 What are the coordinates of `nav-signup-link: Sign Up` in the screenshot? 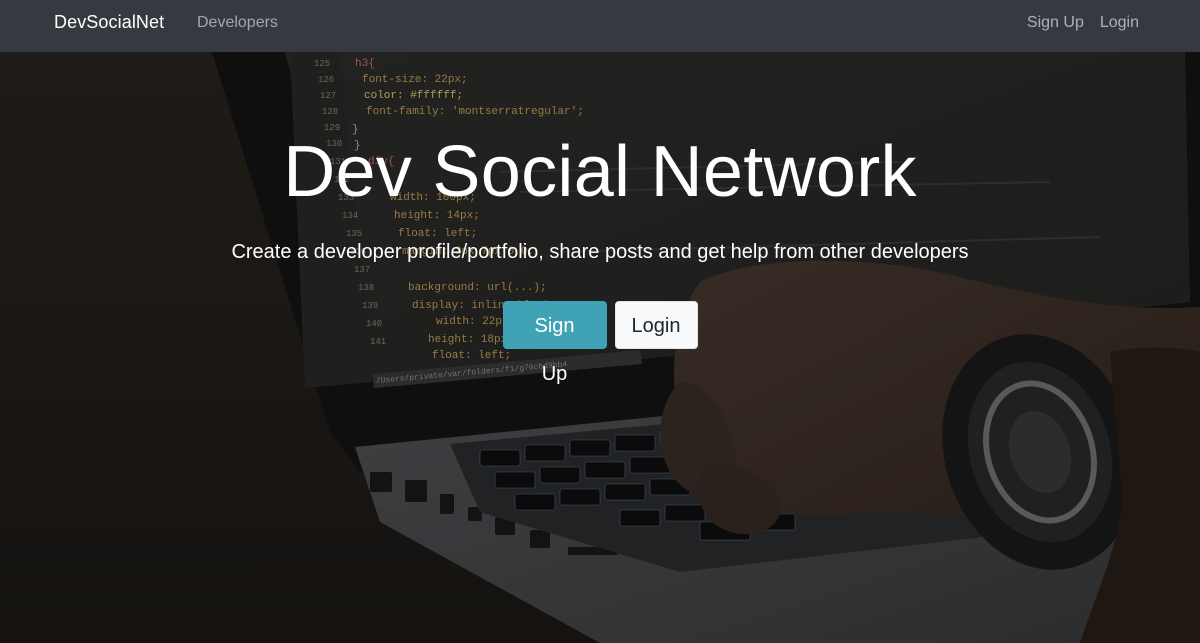 It's located at (1055, 23).